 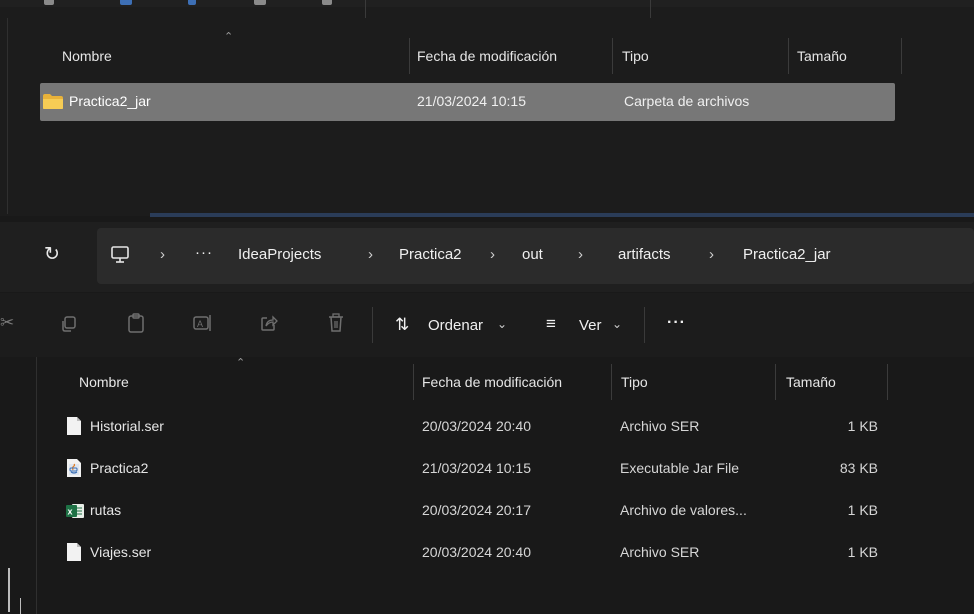 I want to click on breadcrumb-item: artifacts, so click(x=644, y=254).